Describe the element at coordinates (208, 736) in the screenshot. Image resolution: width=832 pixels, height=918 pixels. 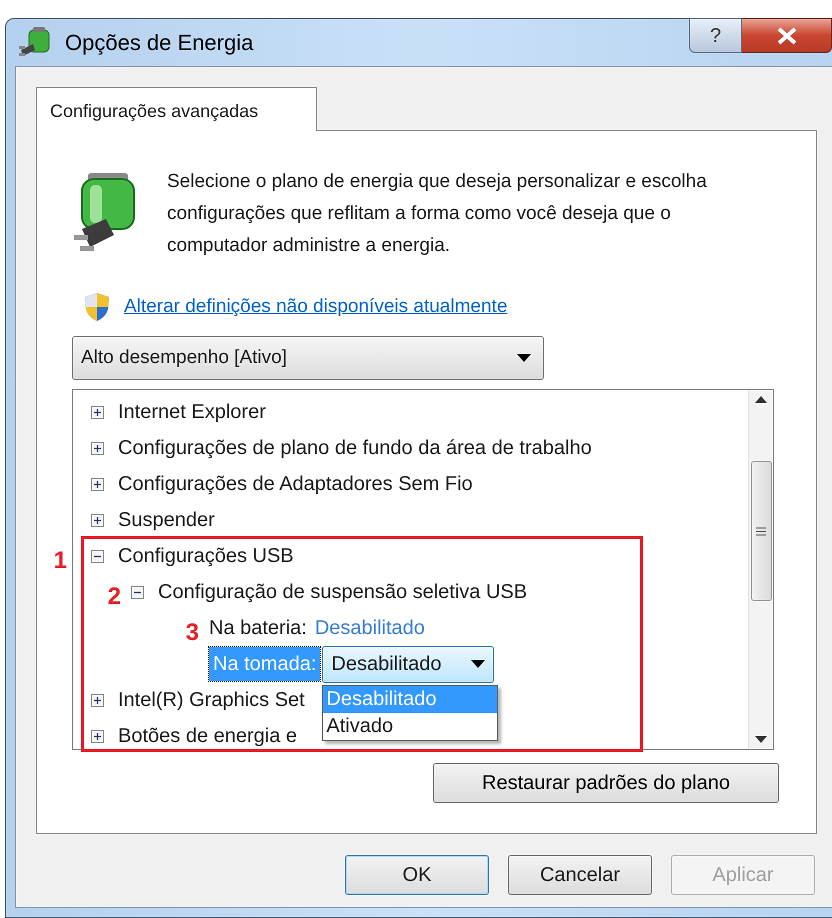
I see `tree-item: Botões de energia e` at that location.